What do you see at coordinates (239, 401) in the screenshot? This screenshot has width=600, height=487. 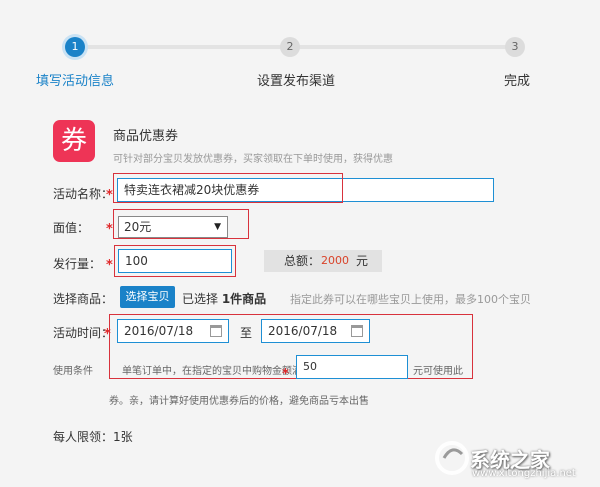 I see `condition-note: 券。亲，请计算好使用优惠券后的价格，避免商品亏本出售` at bounding box center [239, 401].